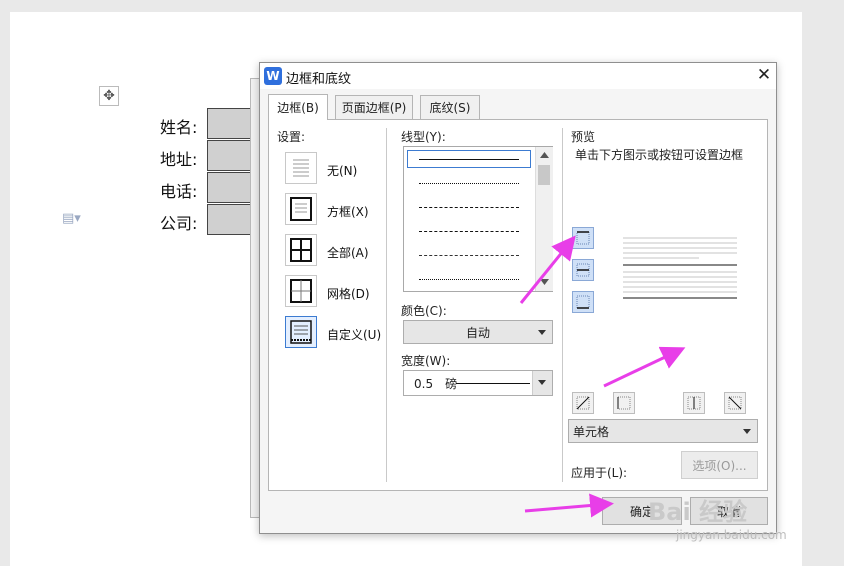  I want to click on divider-left, so click(386, 305).